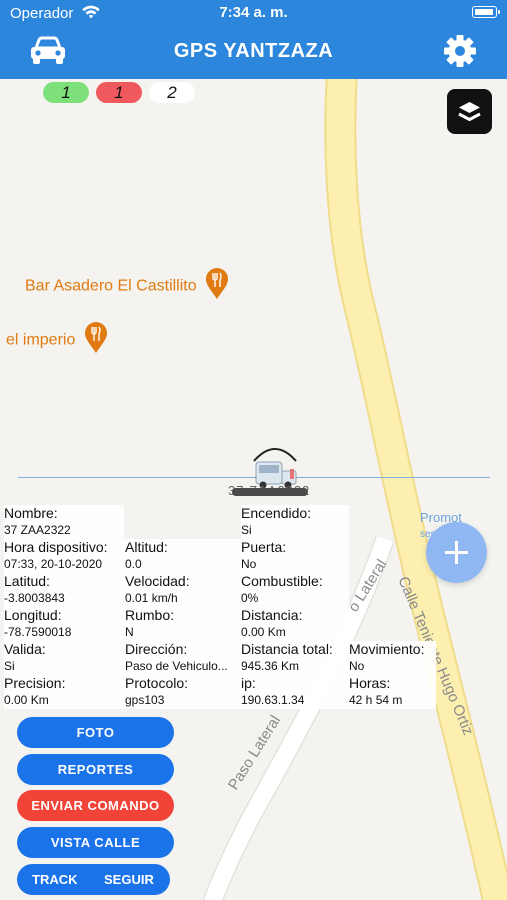 This screenshot has width=507, height=900. I want to click on battery-icon, so click(486, 12).